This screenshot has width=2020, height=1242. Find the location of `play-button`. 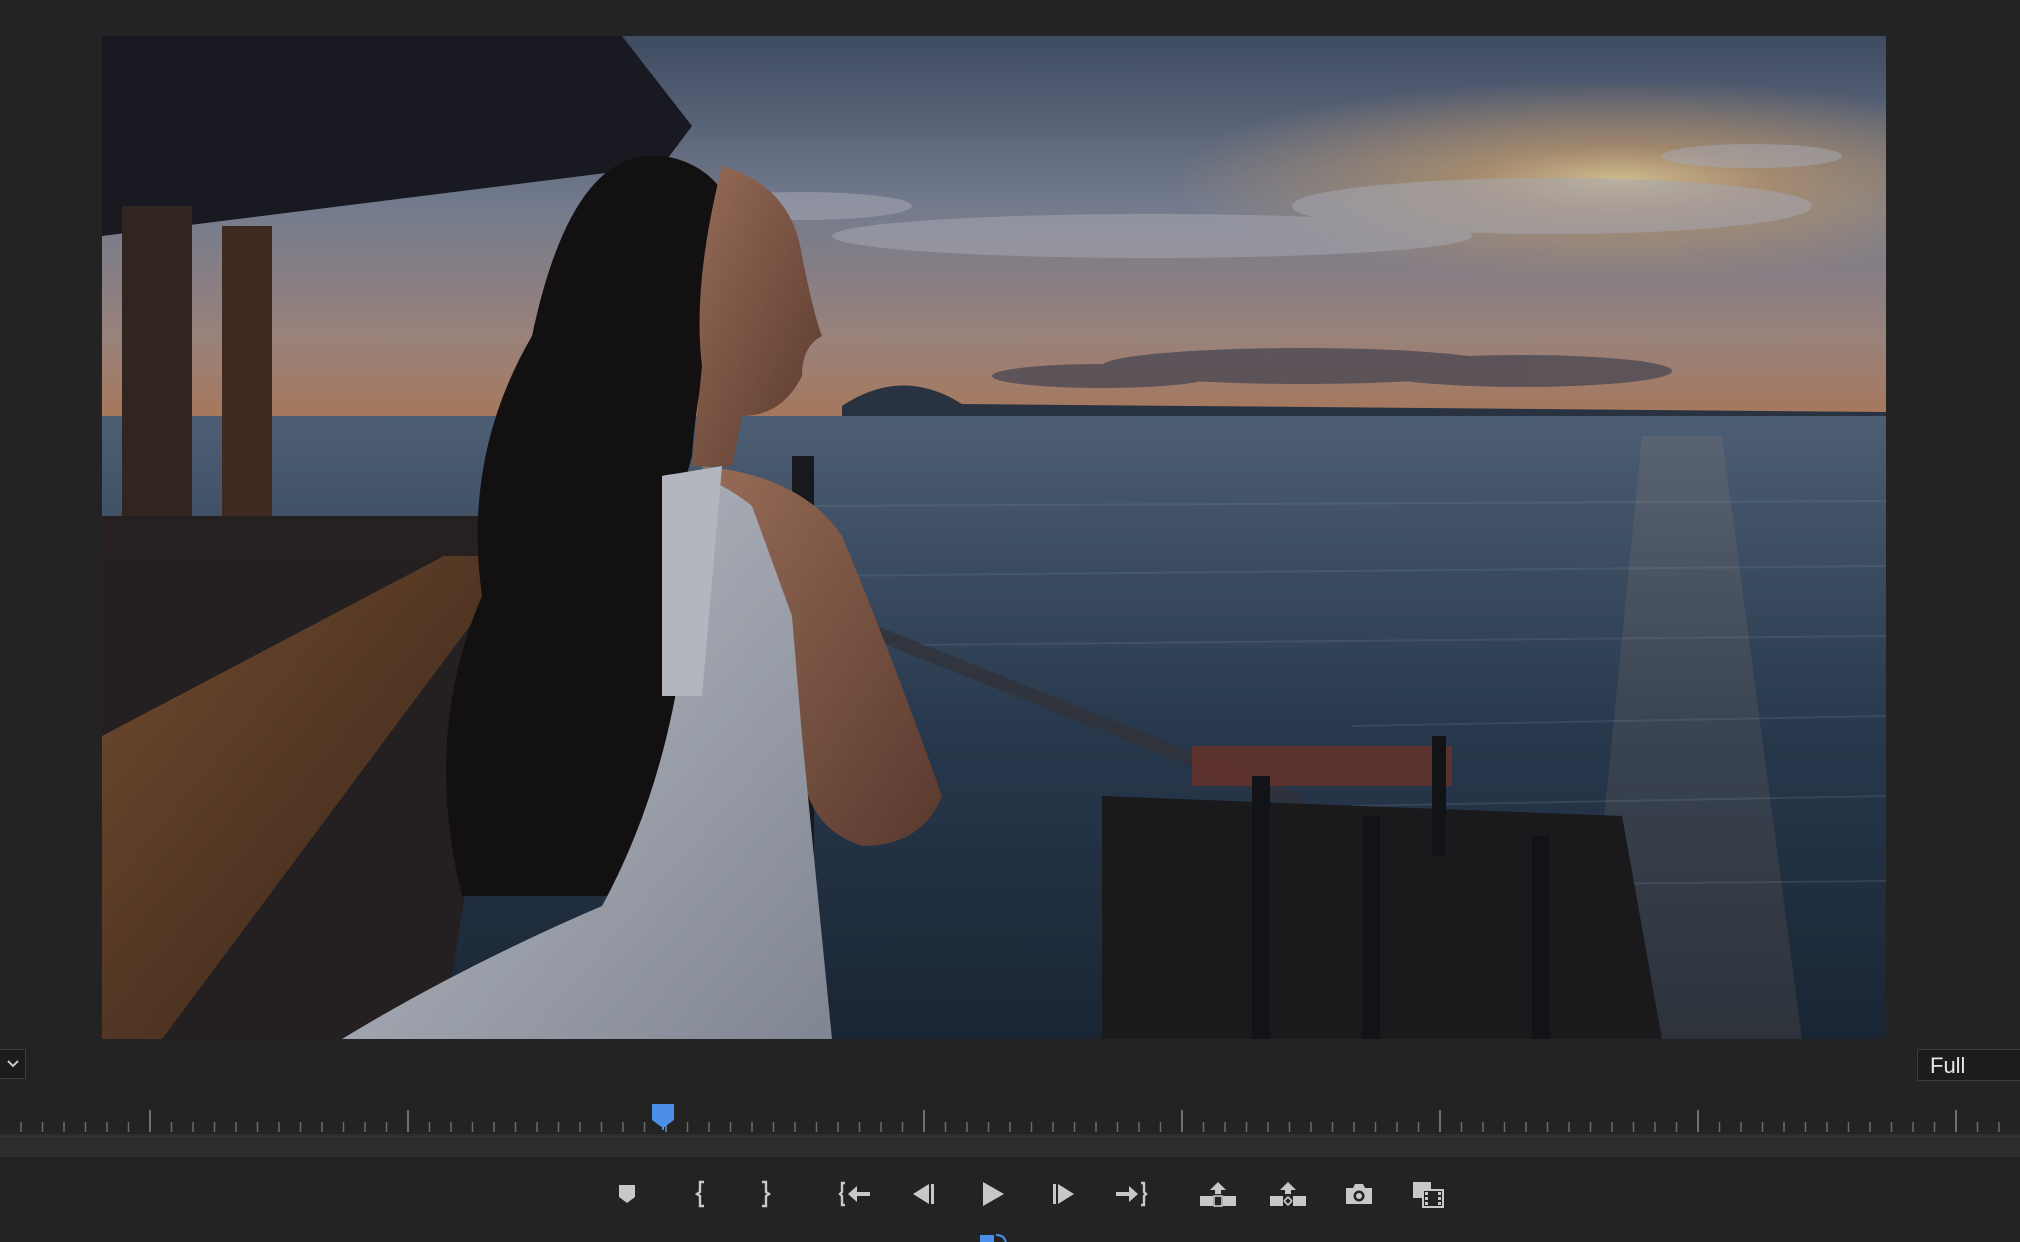

play-button is located at coordinates (992, 1194).